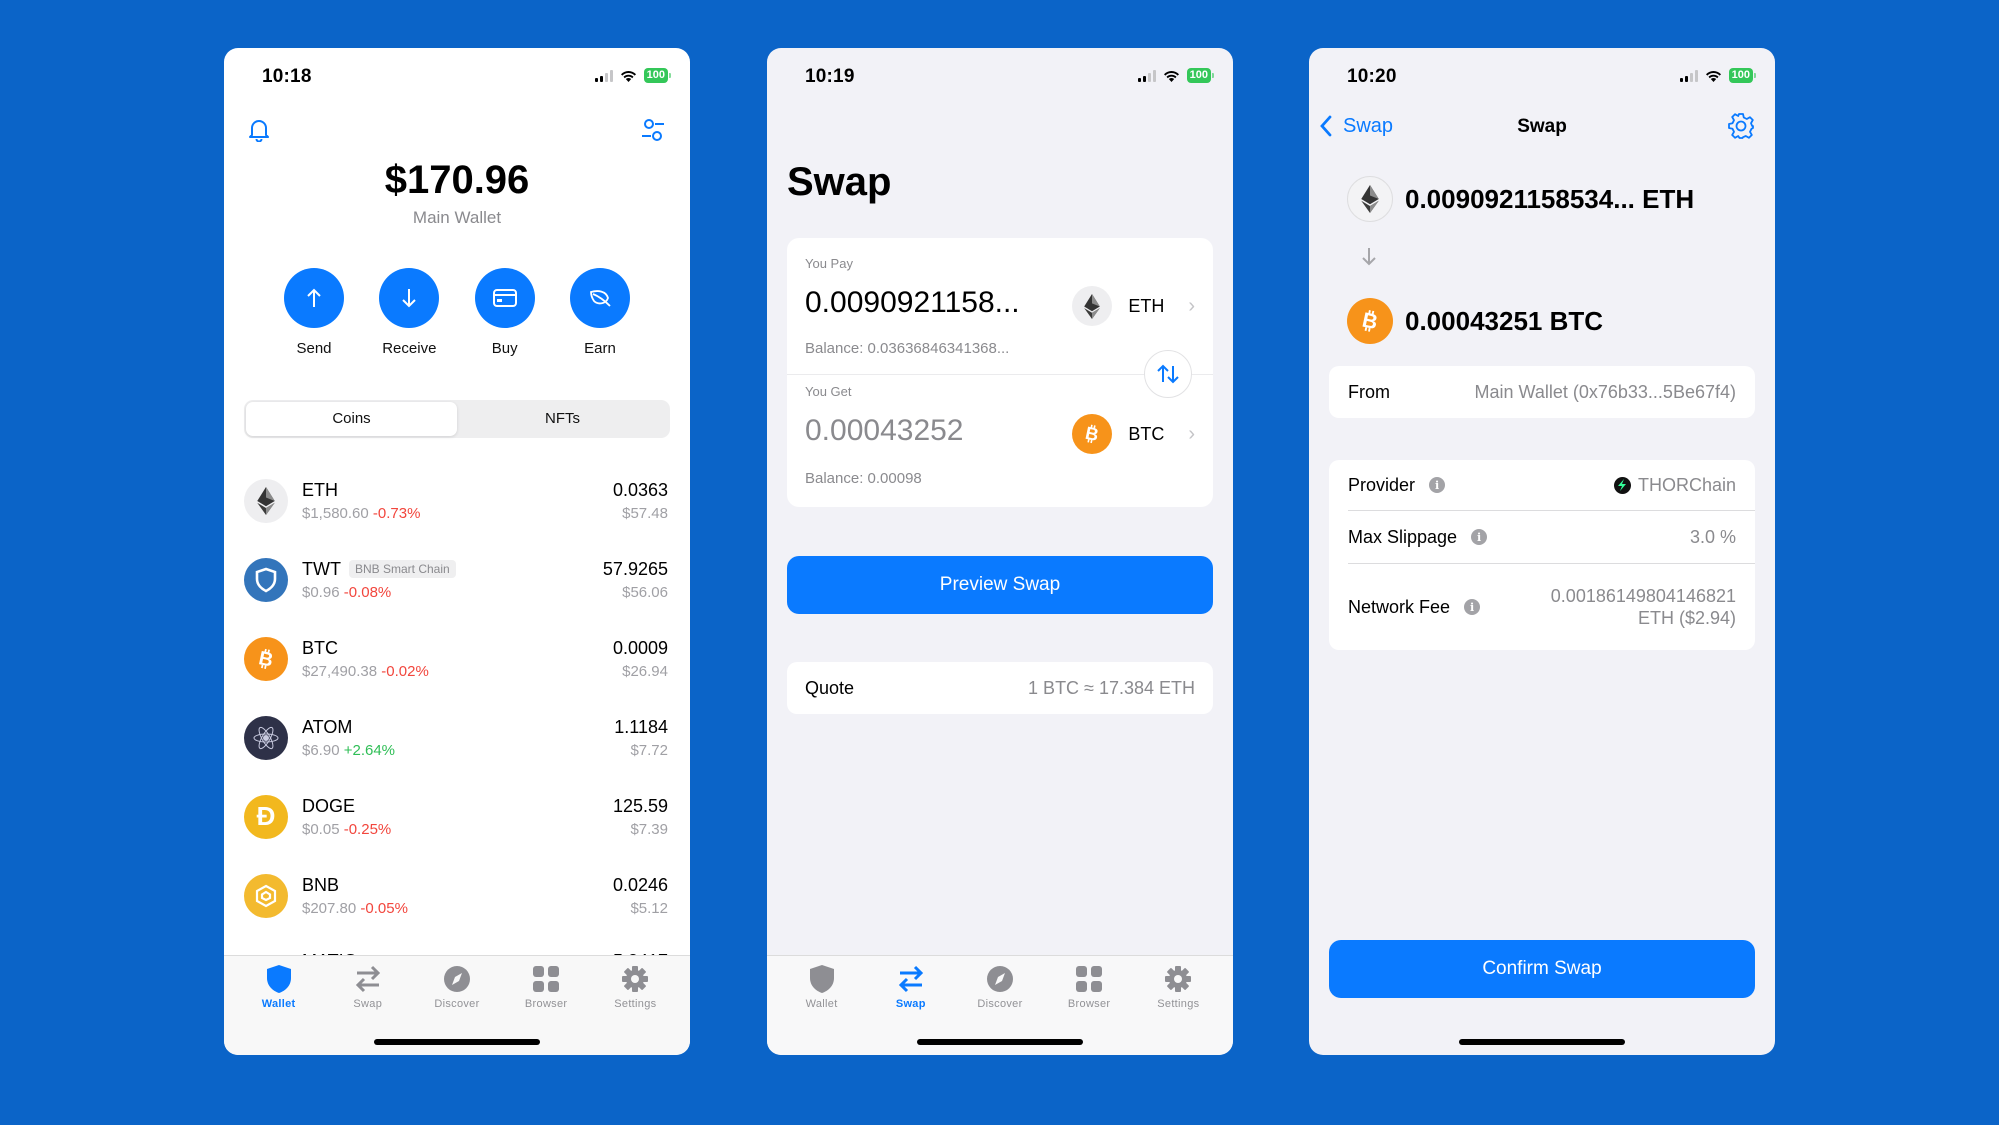 This screenshot has width=1999, height=1125. I want to click on wifi-icon, so click(1171, 76).